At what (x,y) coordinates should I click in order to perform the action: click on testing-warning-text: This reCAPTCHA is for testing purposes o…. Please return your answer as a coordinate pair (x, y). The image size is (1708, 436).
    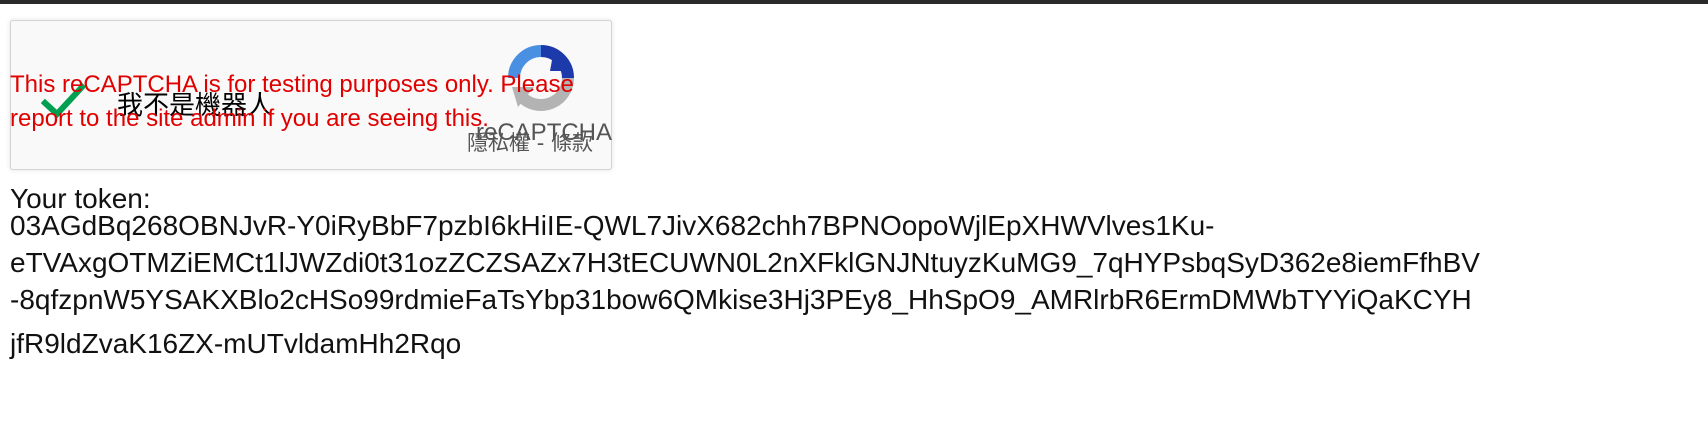
    Looking at the image, I should click on (292, 101).